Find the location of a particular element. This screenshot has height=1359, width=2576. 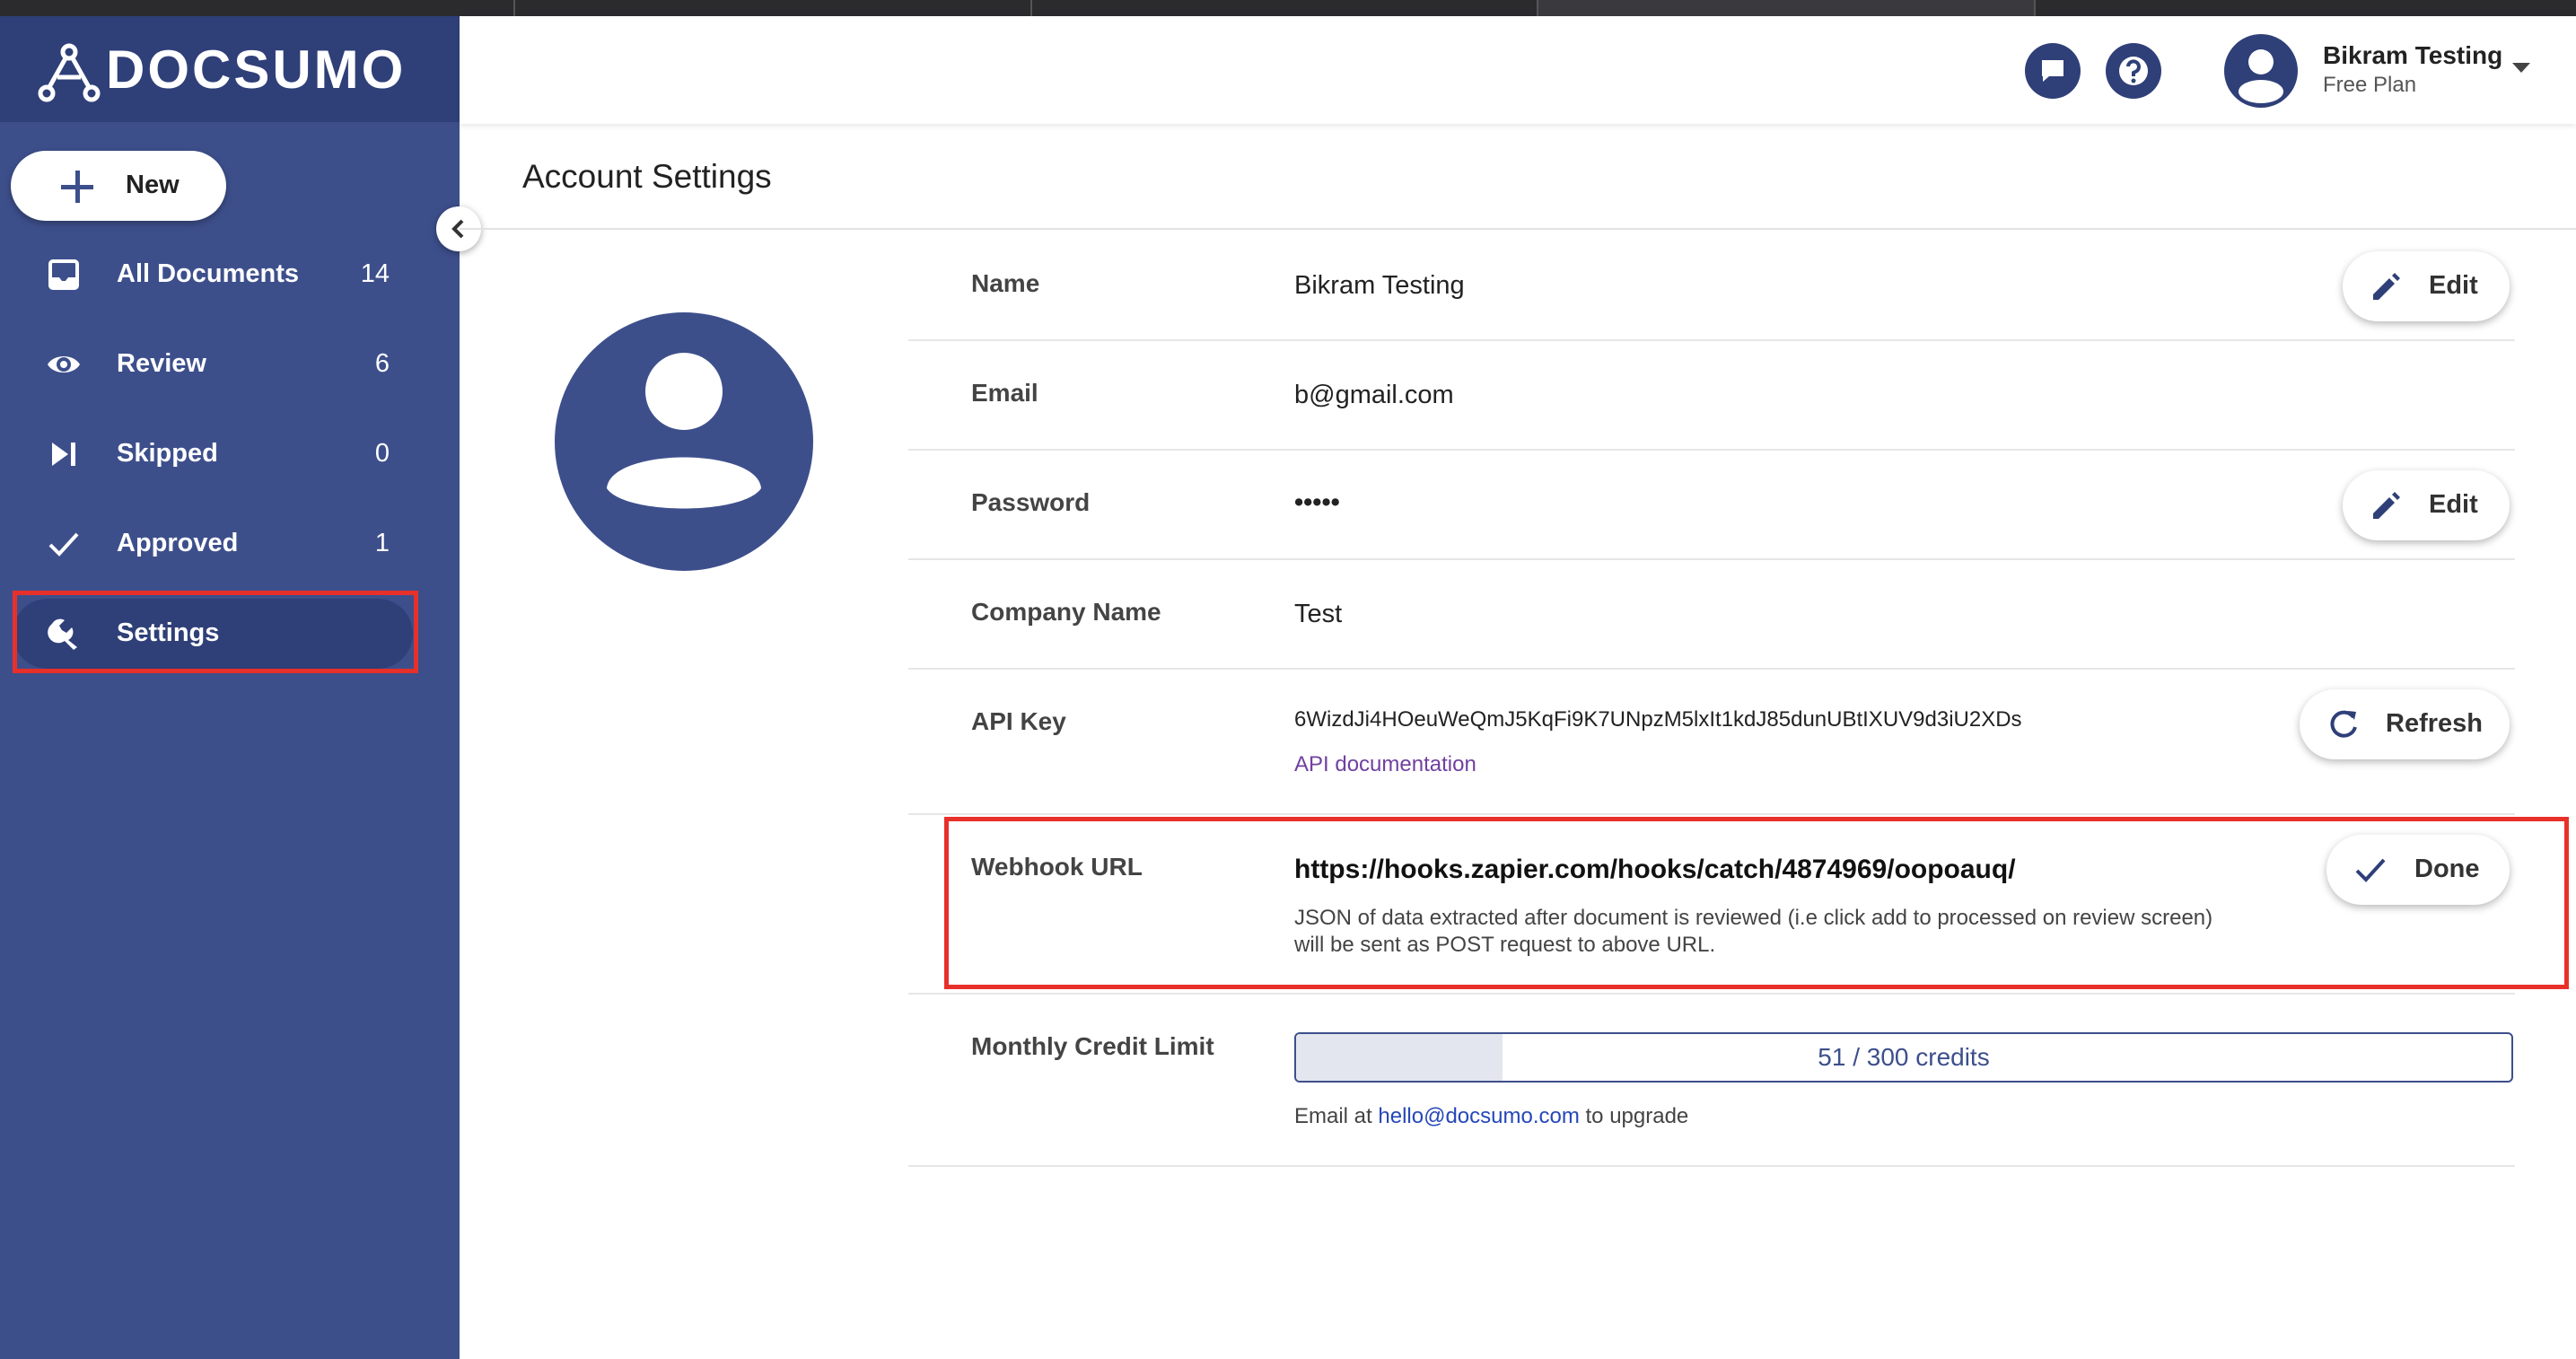

edit-password-button: Edit is located at coordinates (2426, 505).